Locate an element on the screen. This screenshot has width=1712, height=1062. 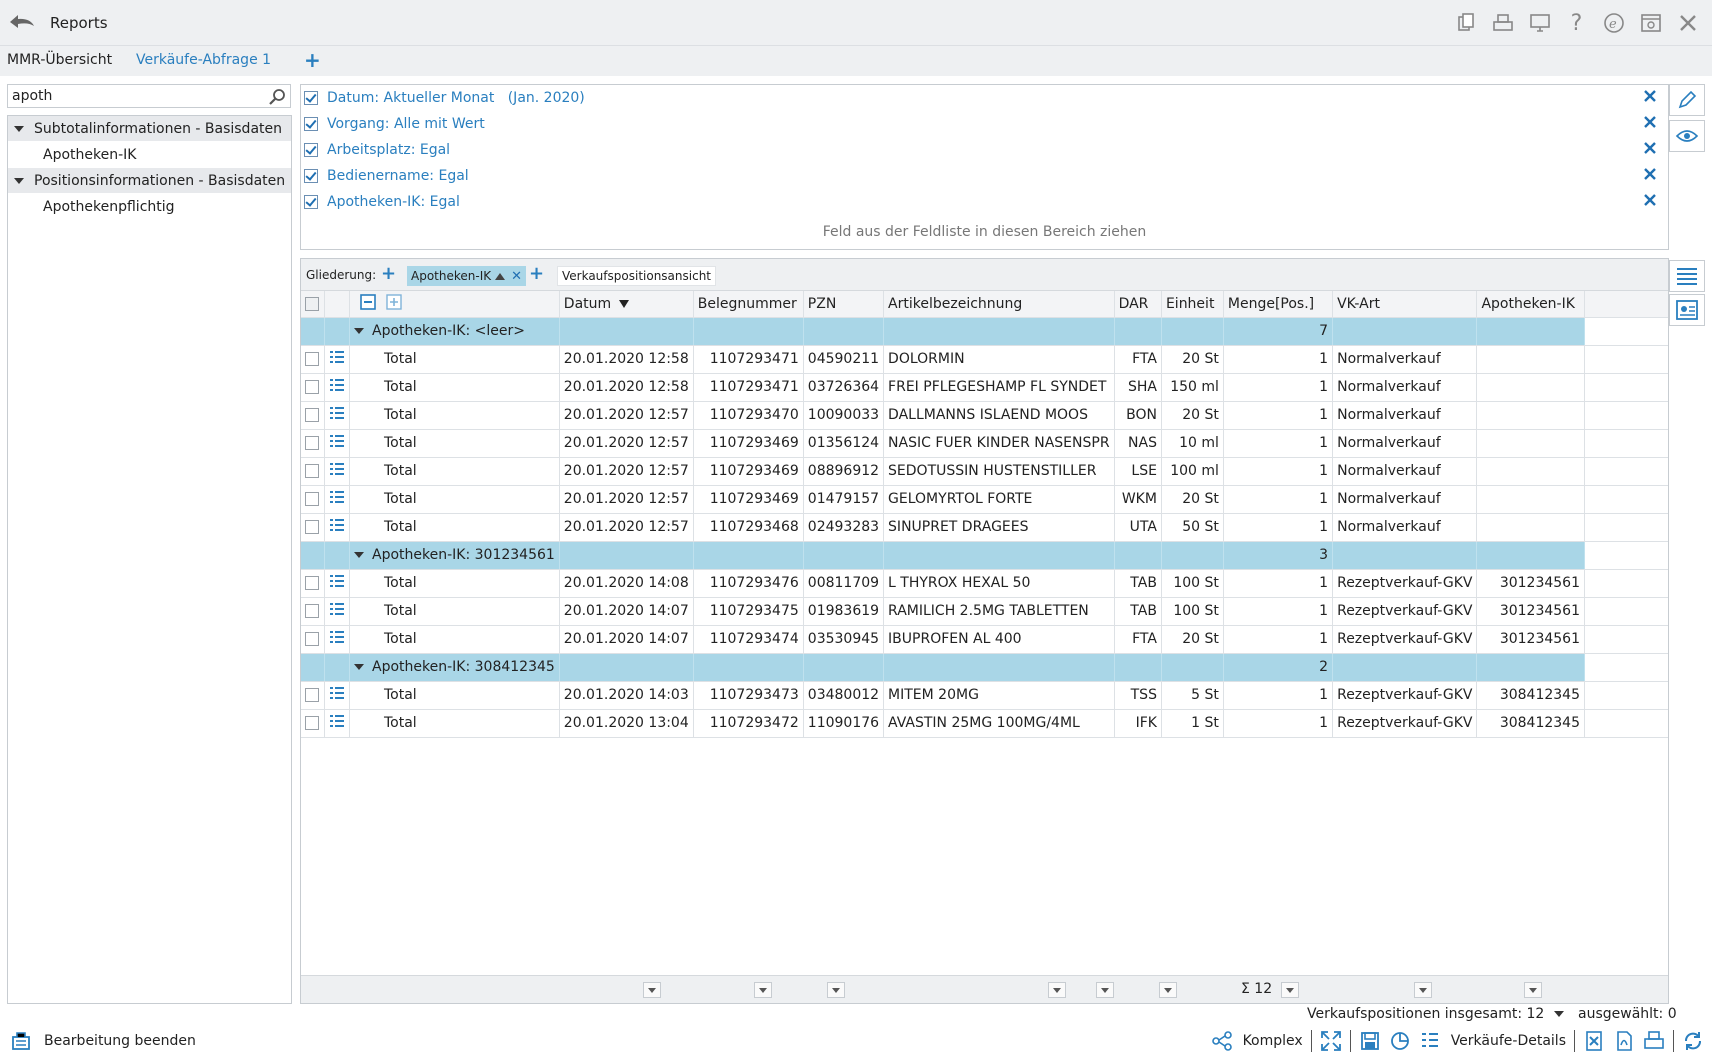
group-label-cell: Apotheken-IK: 308412345 is located at coordinates (454, 667).